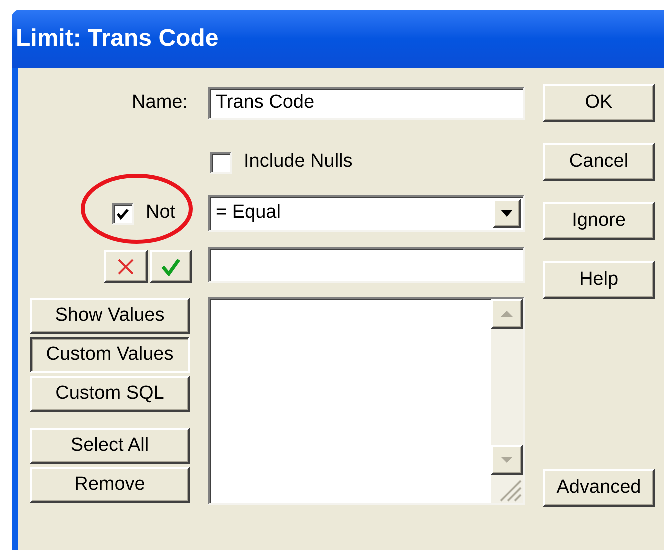 This screenshot has width=664, height=550. Describe the element at coordinates (161, 213) in the screenshot. I see `not-label: Not` at that location.